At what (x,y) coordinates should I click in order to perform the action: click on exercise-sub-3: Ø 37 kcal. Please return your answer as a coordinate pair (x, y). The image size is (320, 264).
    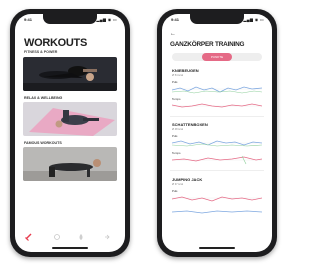
    Looking at the image, I should click on (177, 184).